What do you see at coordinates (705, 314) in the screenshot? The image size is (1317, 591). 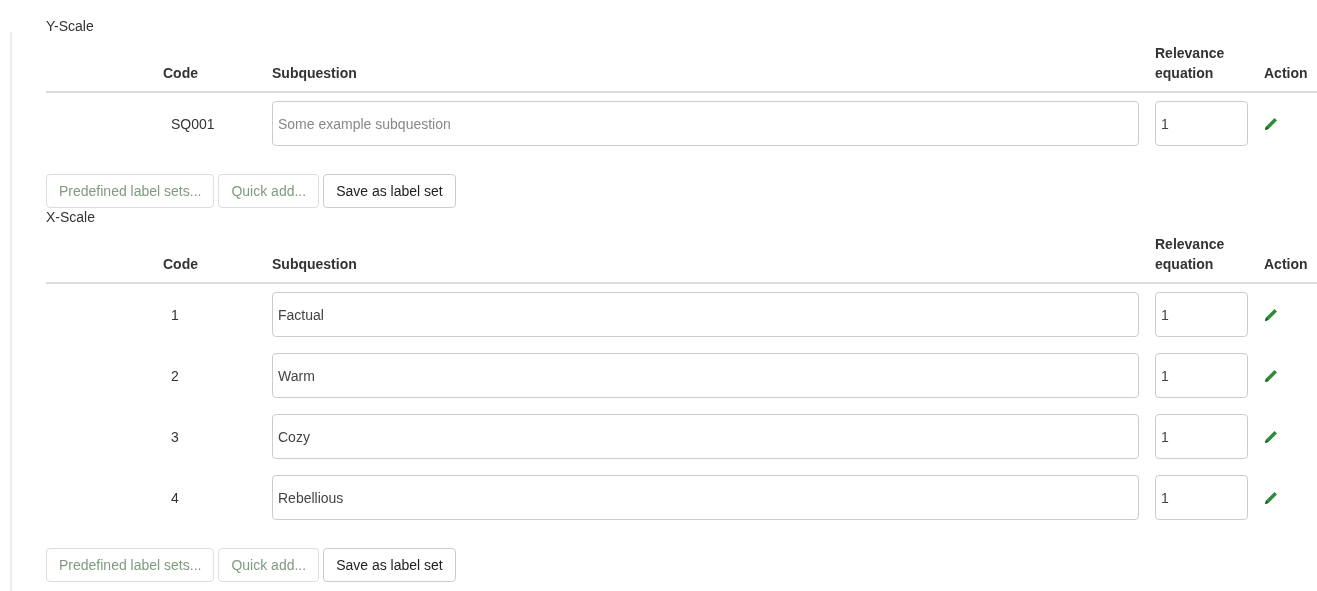 I see `subquestion-field: Factual` at bounding box center [705, 314].